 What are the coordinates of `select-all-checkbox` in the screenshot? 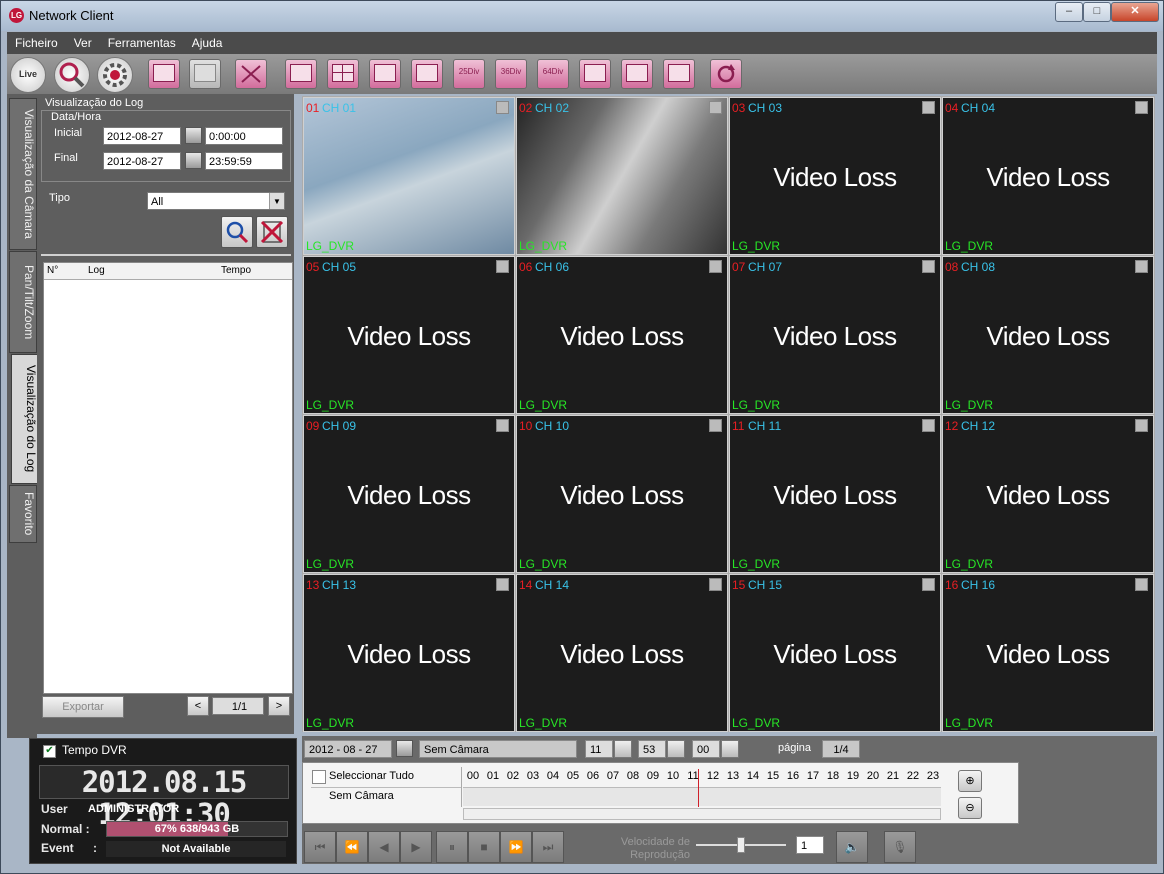 It's located at (319, 777).